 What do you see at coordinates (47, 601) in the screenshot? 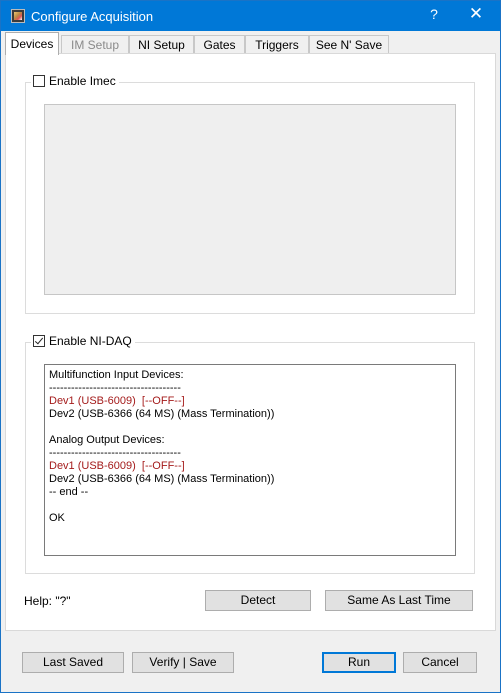
I see `help-text: Help: "?"` at bounding box center [47, 601].